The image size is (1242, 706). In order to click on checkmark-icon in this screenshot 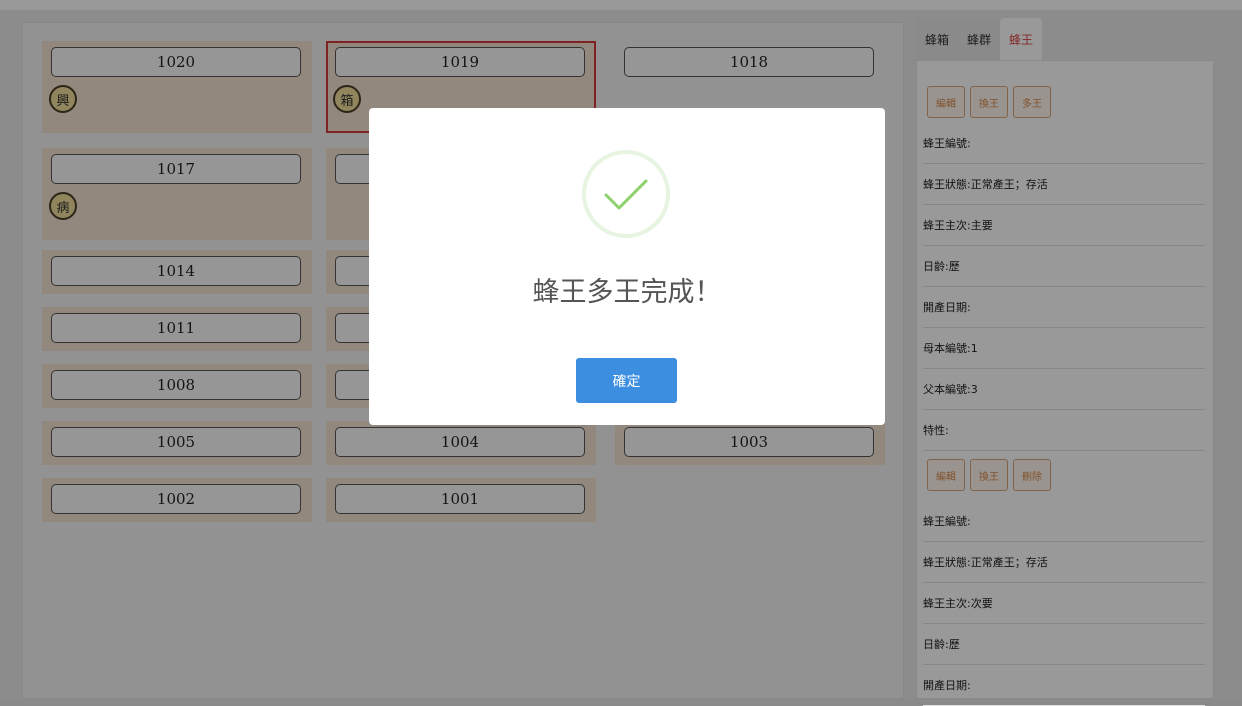, I will do `click(626, 194)`.